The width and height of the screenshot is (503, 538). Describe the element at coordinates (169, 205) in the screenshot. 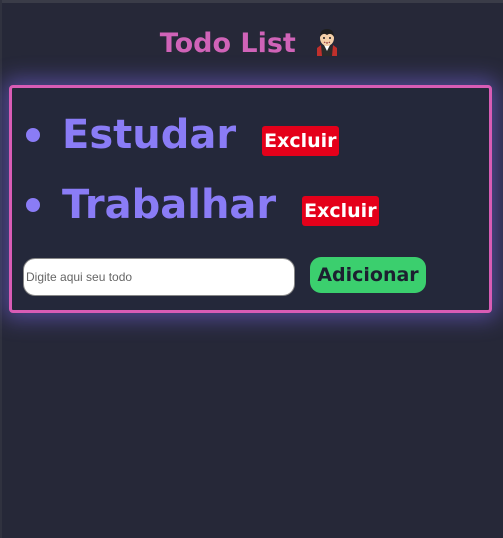

I see `todo-item-text: Trabalhar` at that location.